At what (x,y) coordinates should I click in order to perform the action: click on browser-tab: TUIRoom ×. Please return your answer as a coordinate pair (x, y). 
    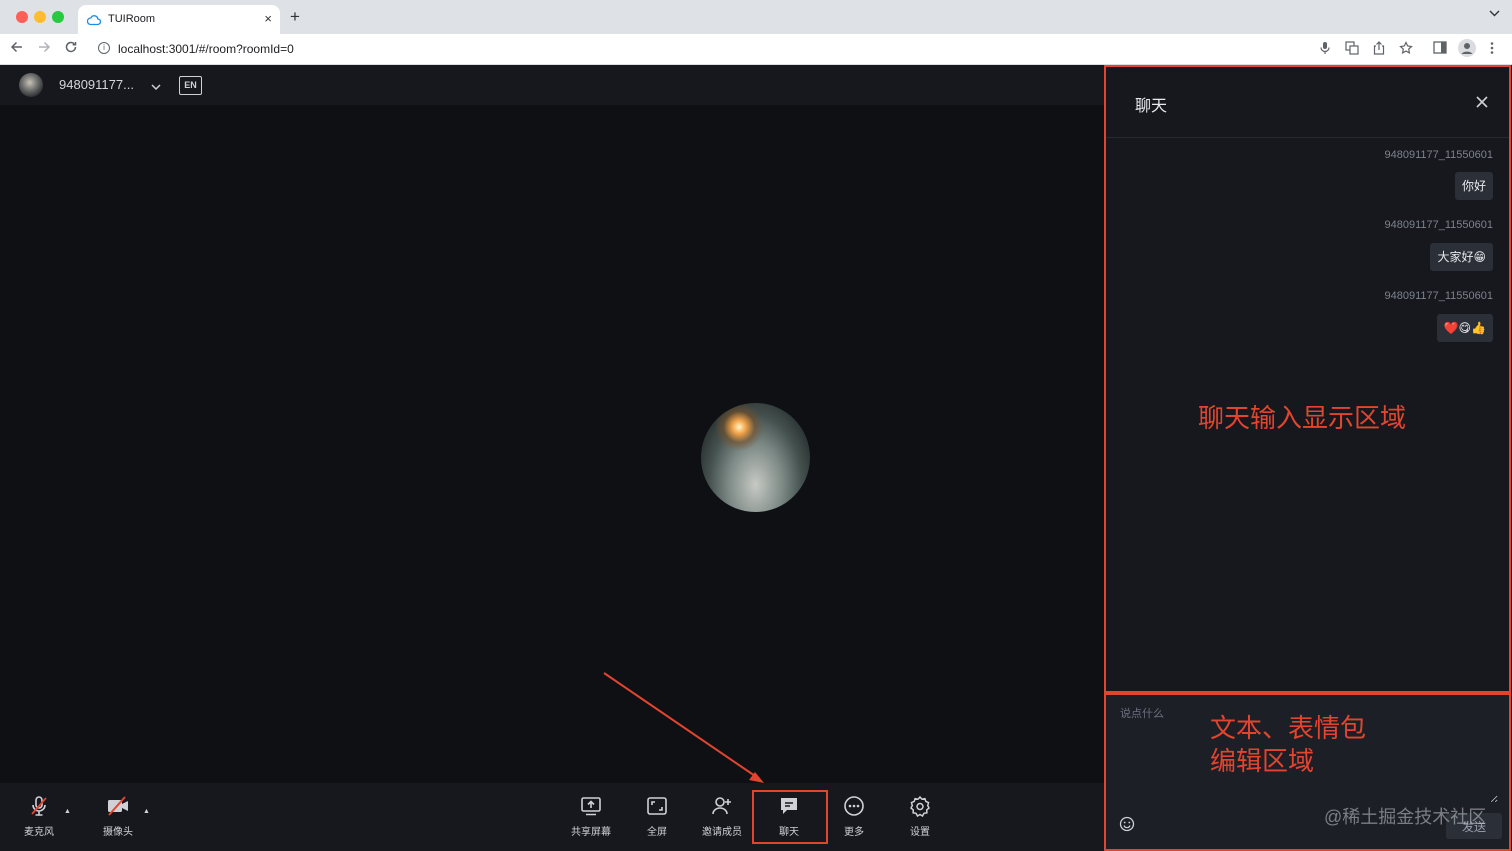
    Looking at the image, I should click on (179, 19).